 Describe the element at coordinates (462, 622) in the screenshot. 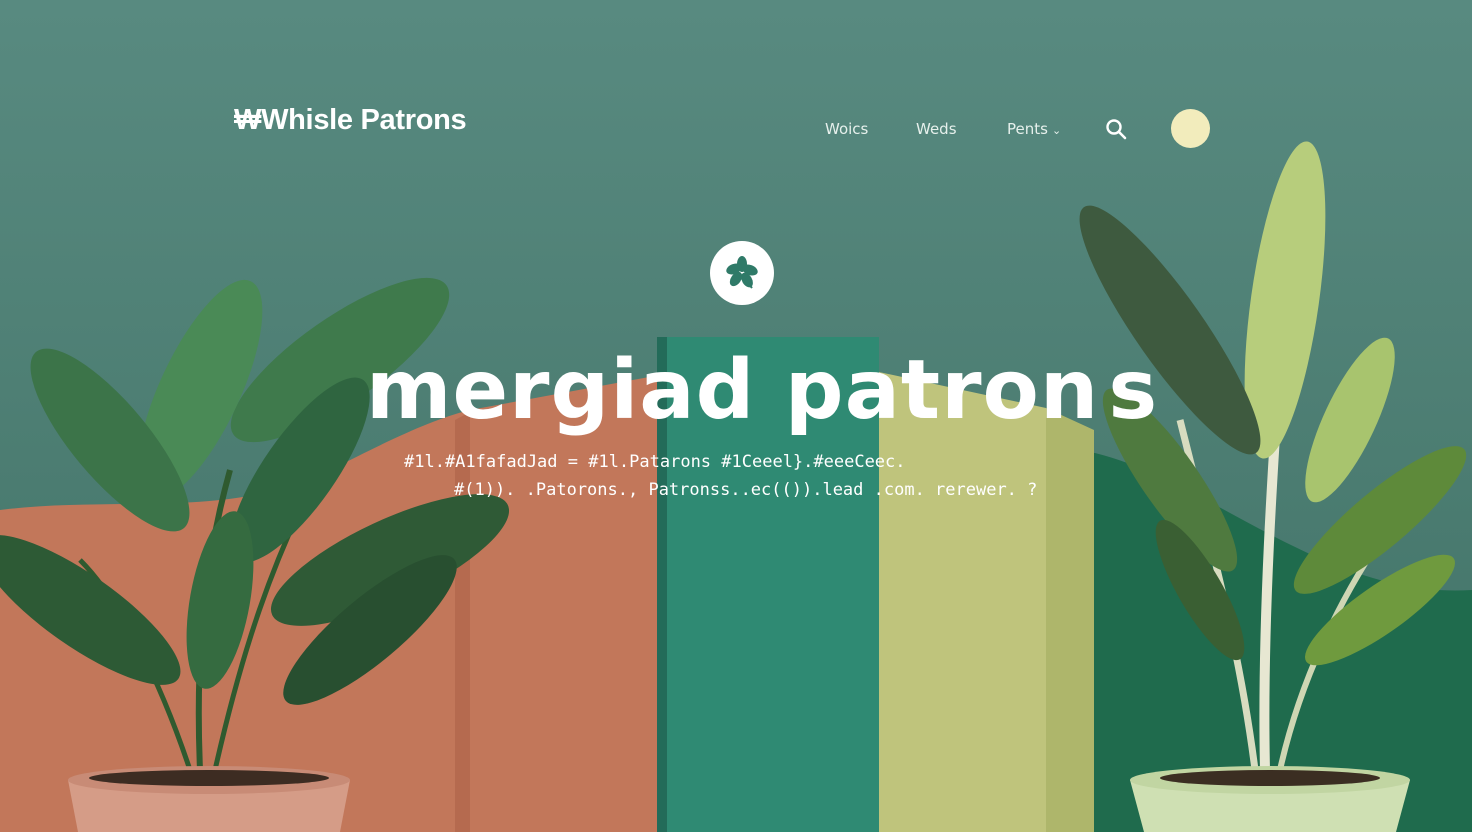

I see `terracotta-fold` at that location.